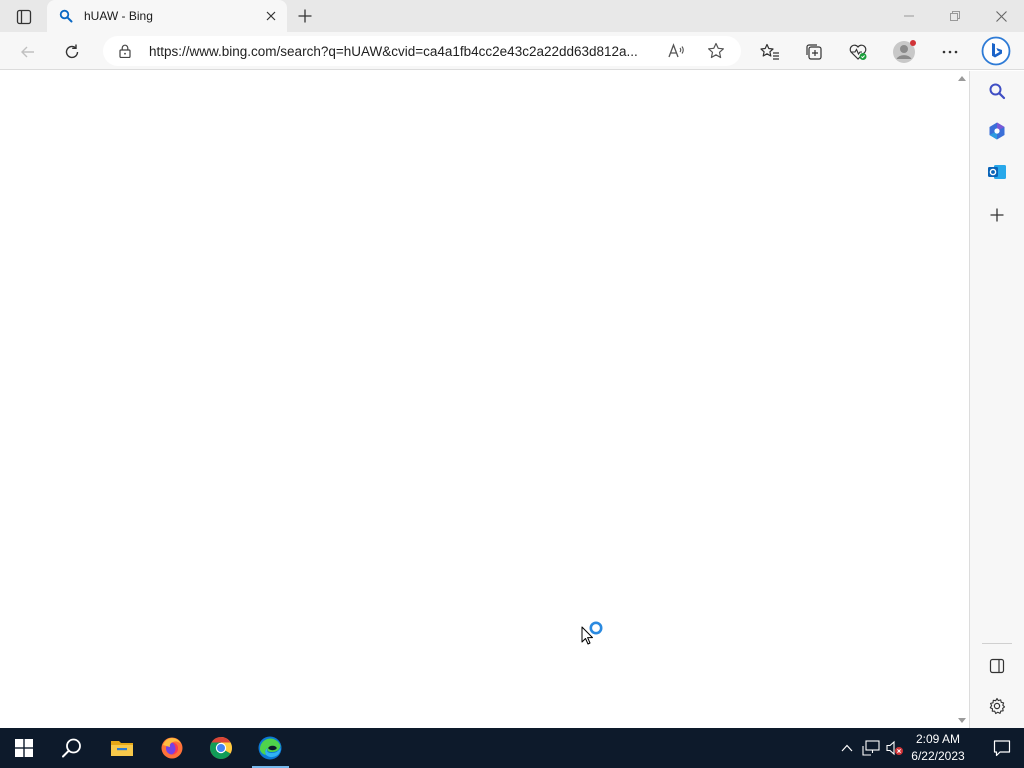 The height and width of the screenshot is (768, 1024). I want to click on back-button, so click(28, 52).